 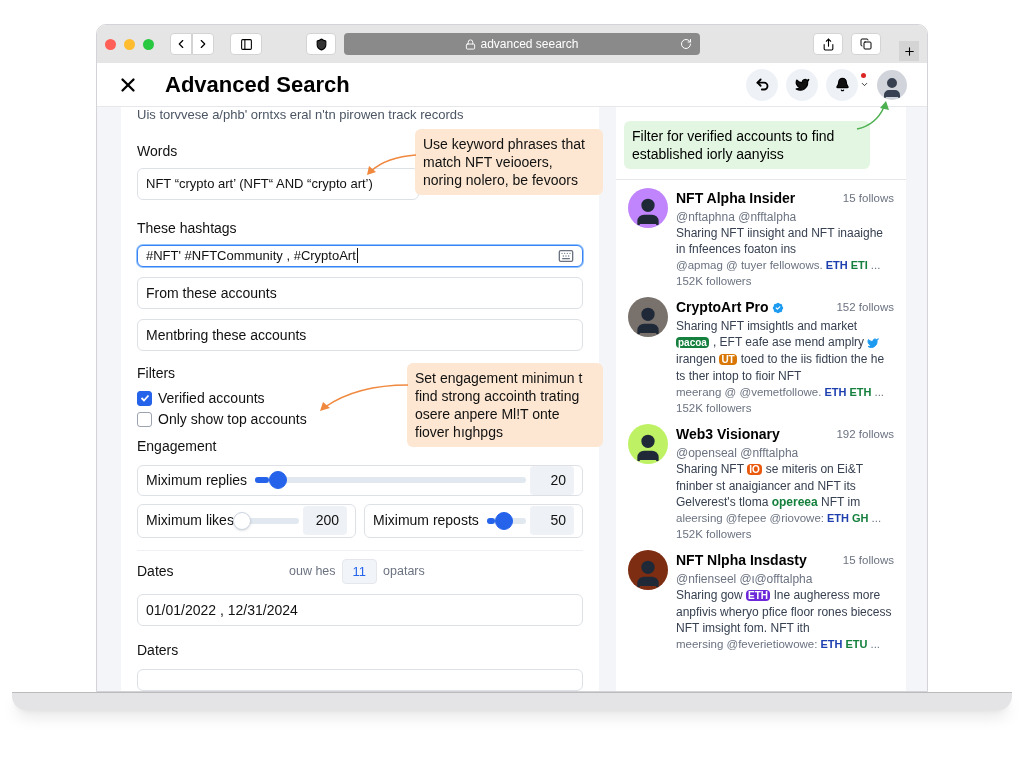 What do you see at coordinates (357, 255) in the screenshot?
I see `text-cursor` at bounding box center [357, 255].